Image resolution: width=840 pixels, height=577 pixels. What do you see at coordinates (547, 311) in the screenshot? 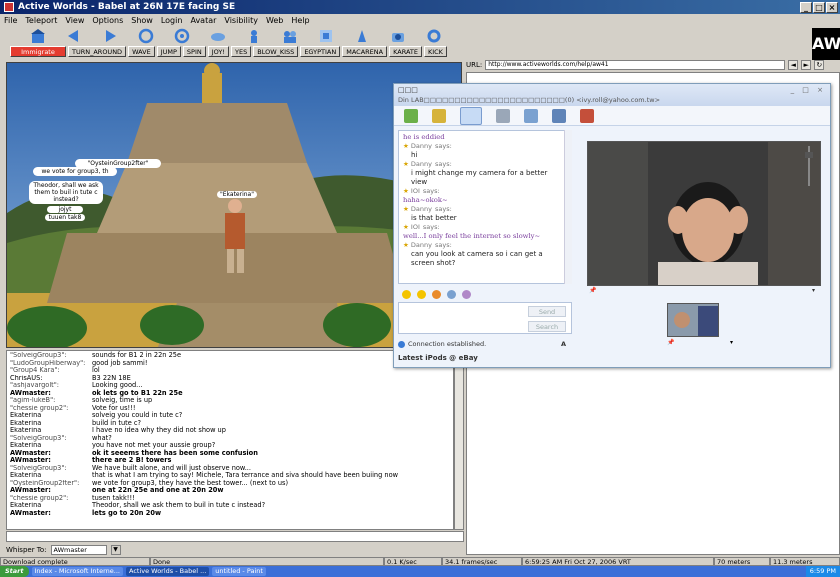
I see `send-button: Send` at bounding box center [547, 311].